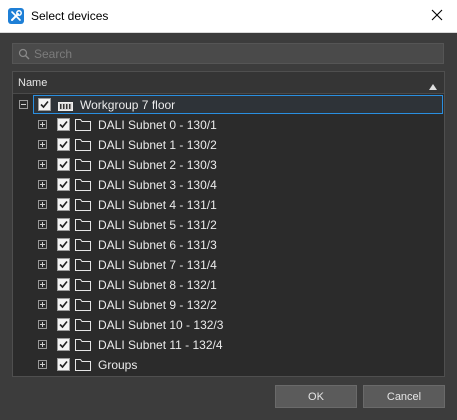 The image size is (457, 420). Describe the element at coordinates (228, 145) in the screenshot. I see `tree-item: DALI Subnet 1 - 130/2` at that location.